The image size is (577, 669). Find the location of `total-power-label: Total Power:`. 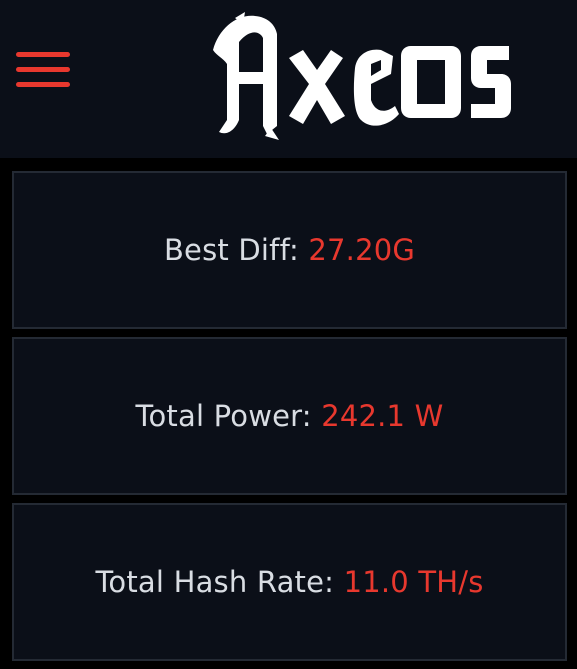

total-power-label: Total Power: is located at coordinates (223, 416).